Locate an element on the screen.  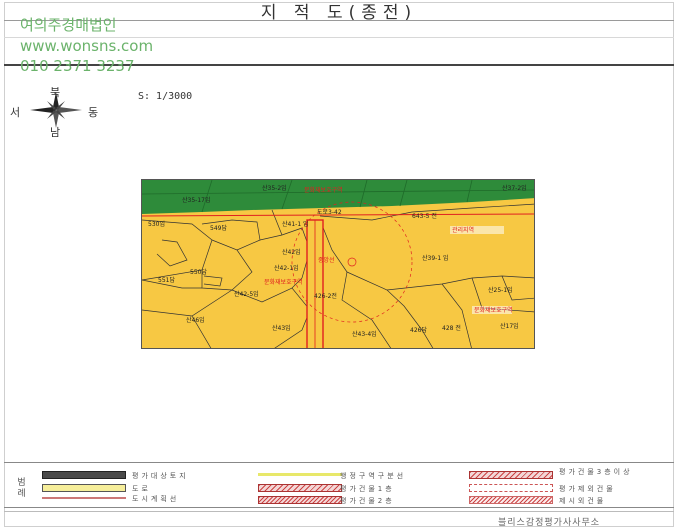
zoning-label: 중앙선 is located at coordinates (326, 260).